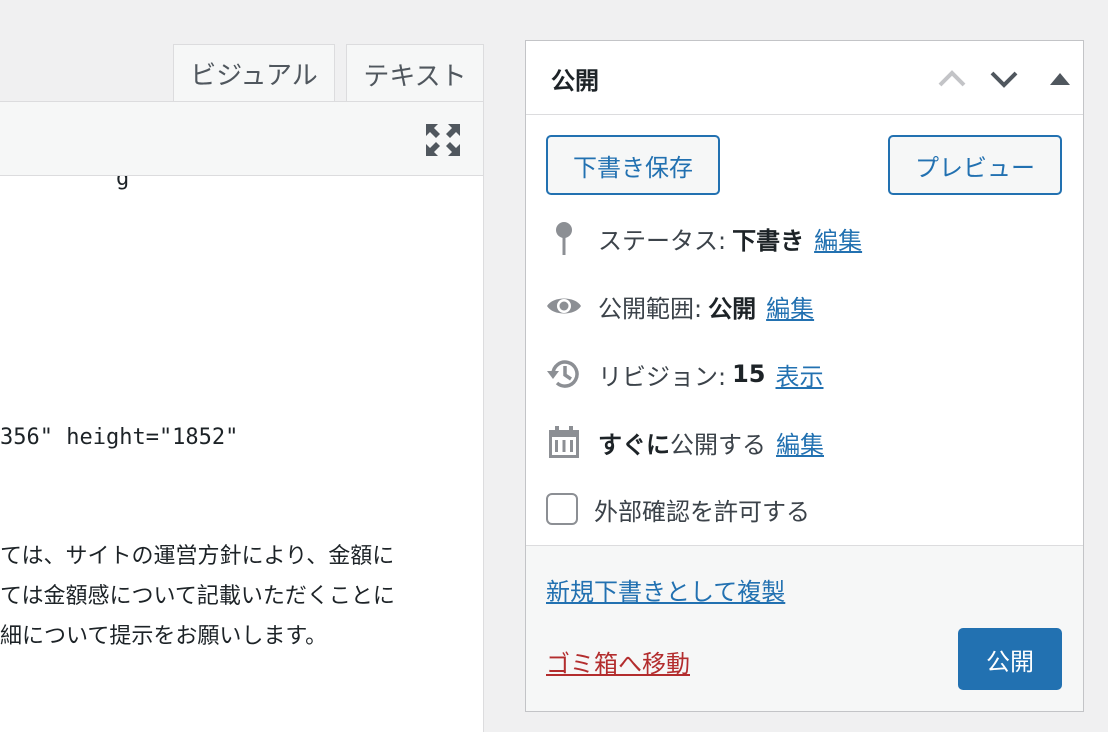 This screenshot has width=1108, height=732. Describe the element at coordinates (564, 238) in the screenshot. I see `pin-icon` at that location.